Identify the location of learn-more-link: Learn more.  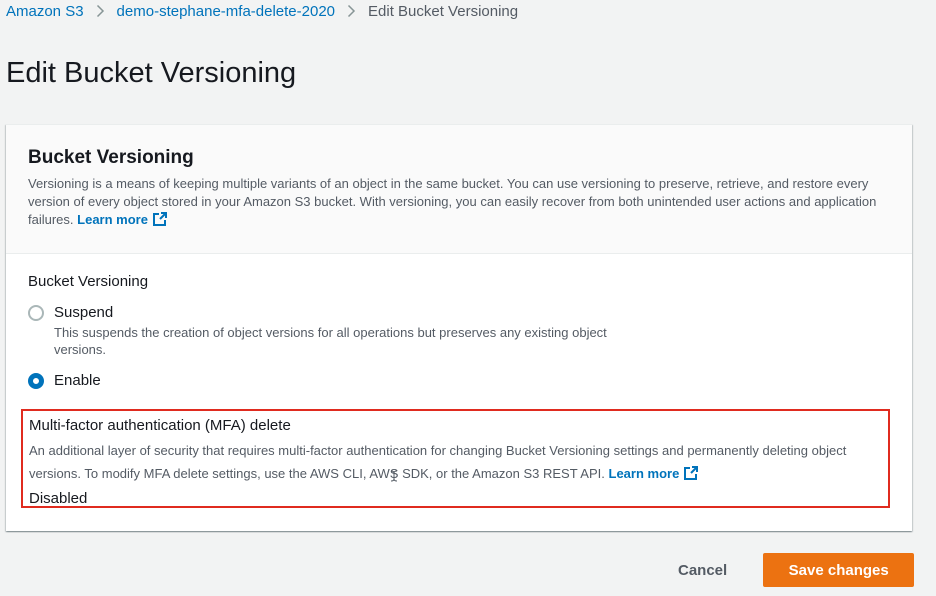
(122, 219).